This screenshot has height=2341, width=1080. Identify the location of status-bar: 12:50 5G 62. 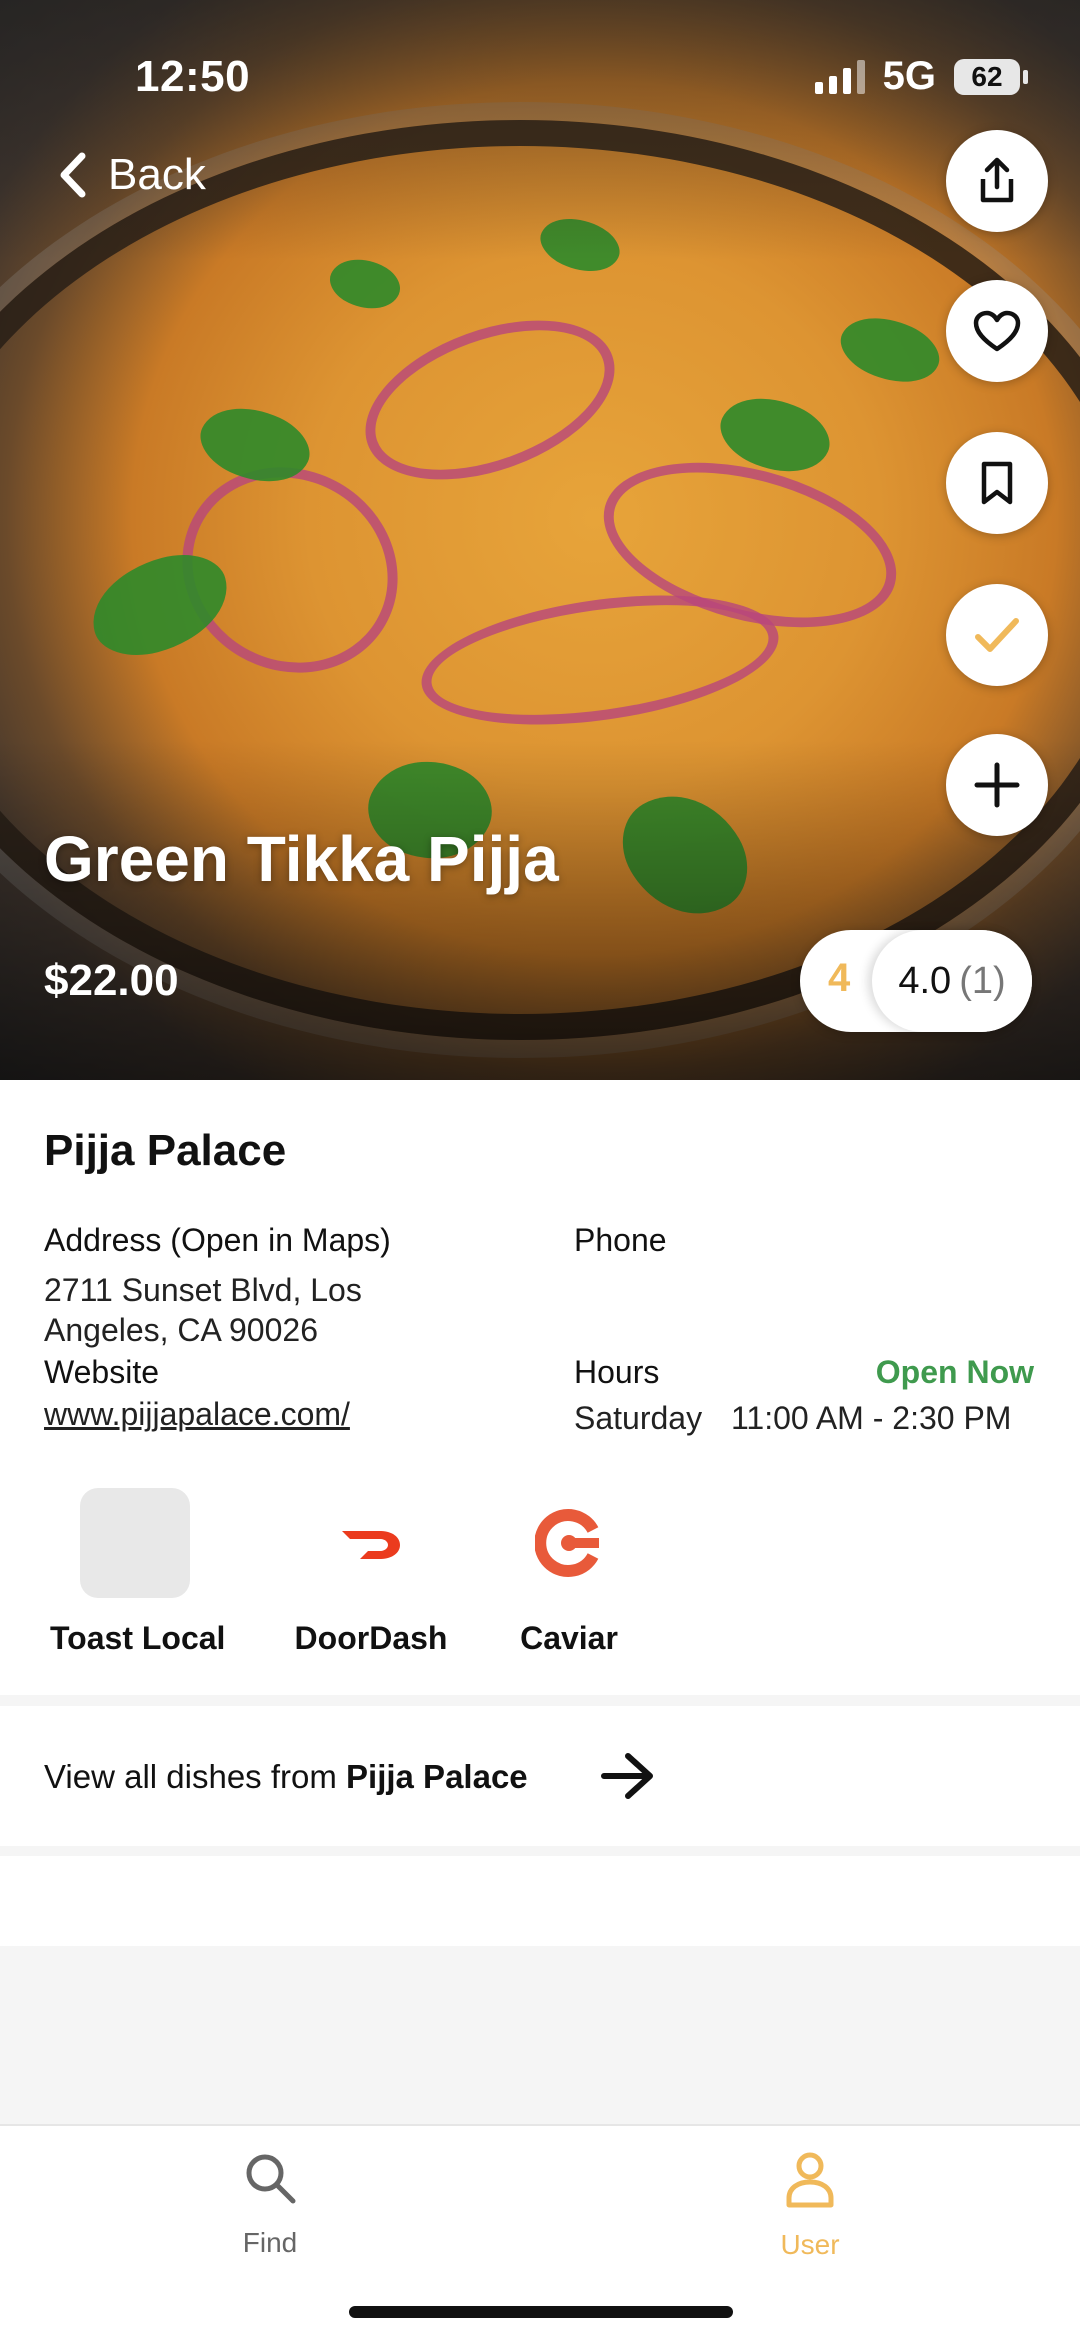
(540, 75).